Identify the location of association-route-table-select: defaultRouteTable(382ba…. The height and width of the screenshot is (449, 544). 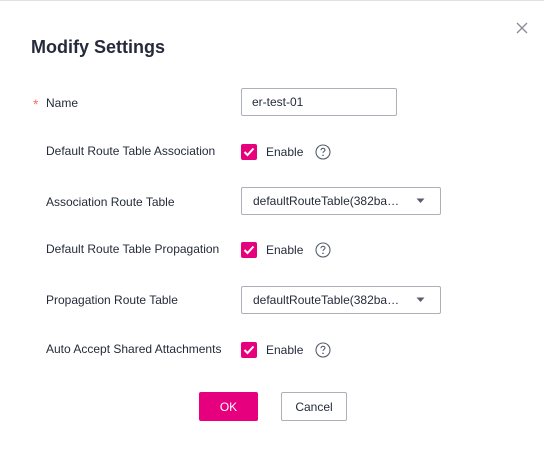
(341, 201).